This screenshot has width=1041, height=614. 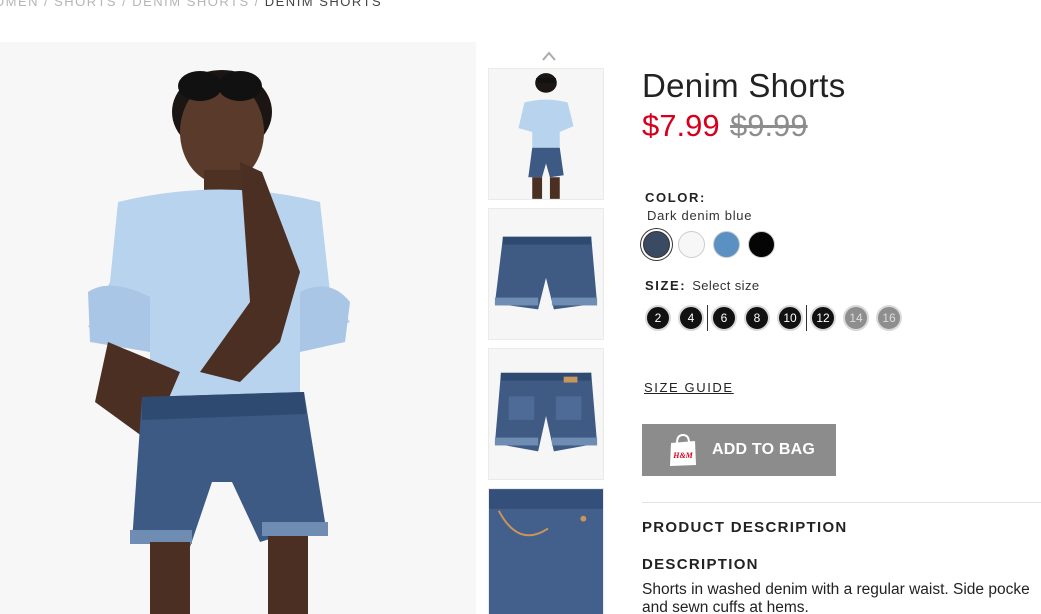 What do you see at coordinates (19, 4) in the screenshot?
I see `breadcrumb-women: OMEN` at bounding box center [19, 4].